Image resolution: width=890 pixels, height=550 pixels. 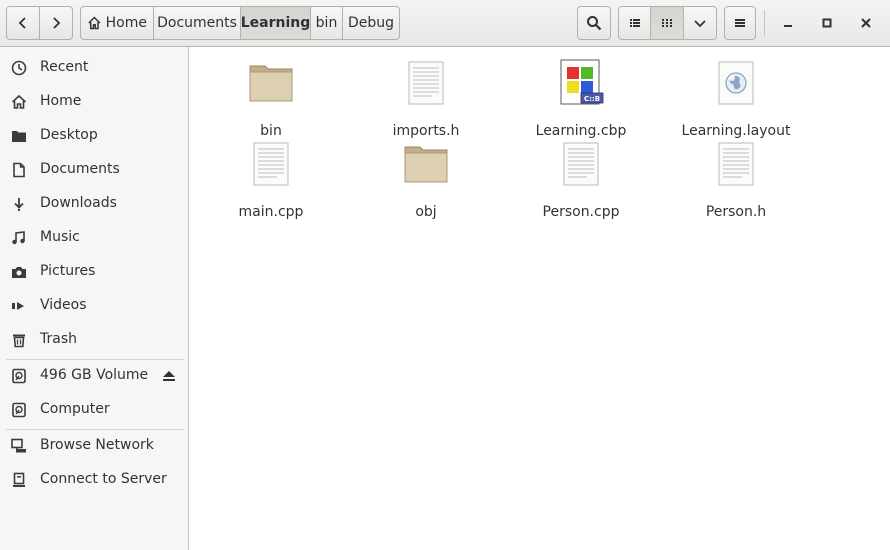 I want to click on back-button, so click(x=23, y=23).